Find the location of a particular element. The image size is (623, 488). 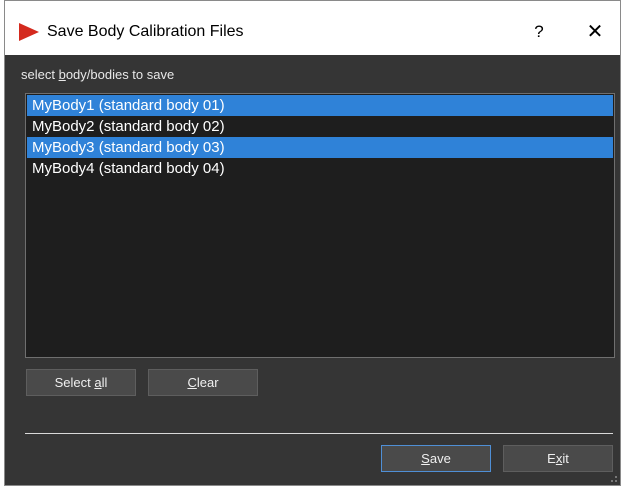

list-item-mybody3: MyBody3 (standard body 03) is located at coordinates (320, 147).